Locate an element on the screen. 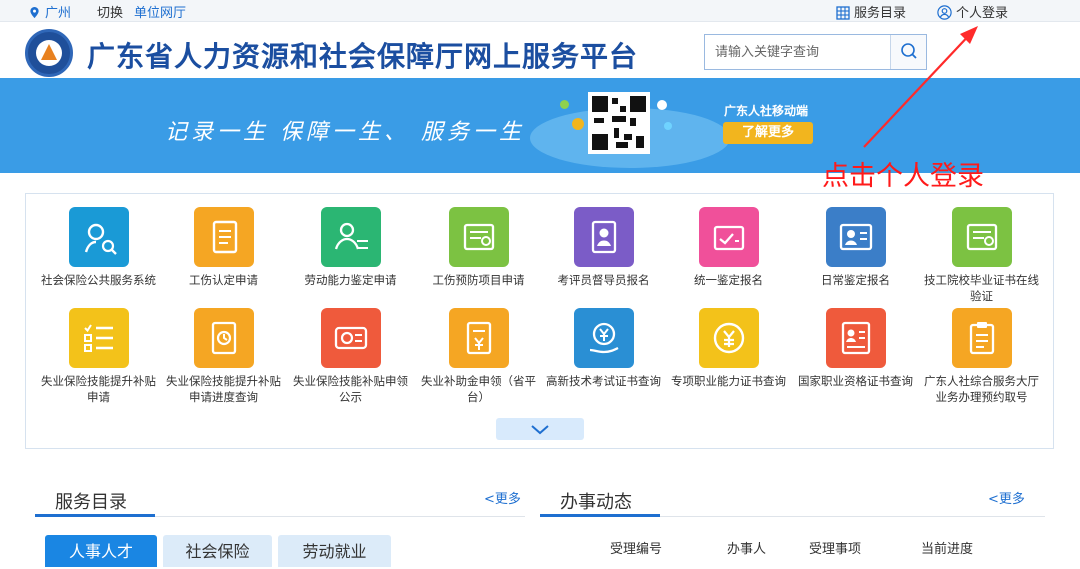 Image resolution: width=1080 pixels, height=569 pixels. service-item: 失业保险技能补贴申领公示 is located at coordinates (350, 356).